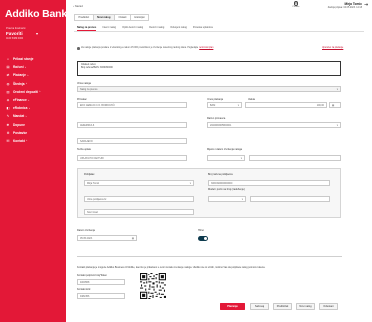  Describe the element at coordinates (34, 141) in the screenshot. I see `sidebar-item-contact: ☏ Kontakt ›` at that location.